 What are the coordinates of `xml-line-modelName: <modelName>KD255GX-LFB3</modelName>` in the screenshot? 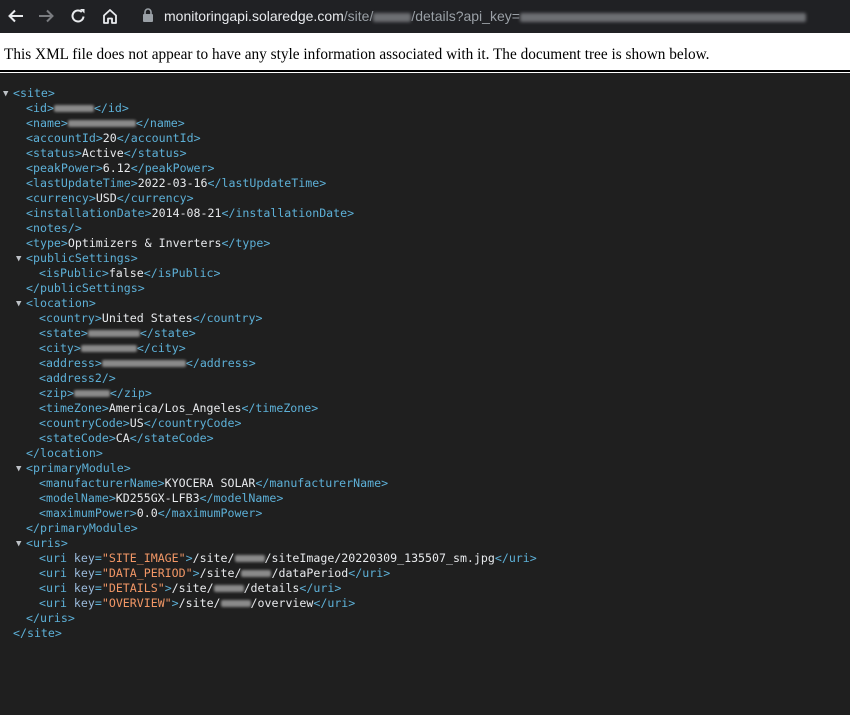 It's located at (161, 498).